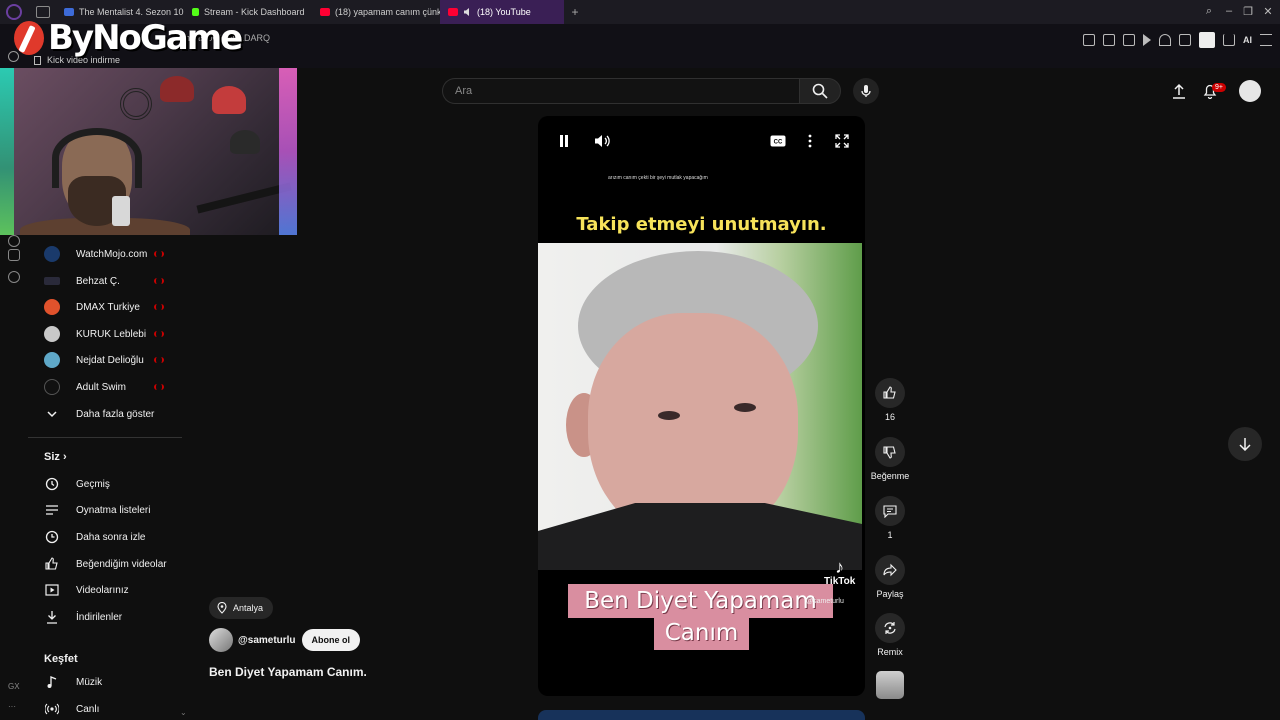  What do you see at coordinates (1109, 40) in the screenshot?
I see `screenshot-icon` at bounding box center [1109, 40].